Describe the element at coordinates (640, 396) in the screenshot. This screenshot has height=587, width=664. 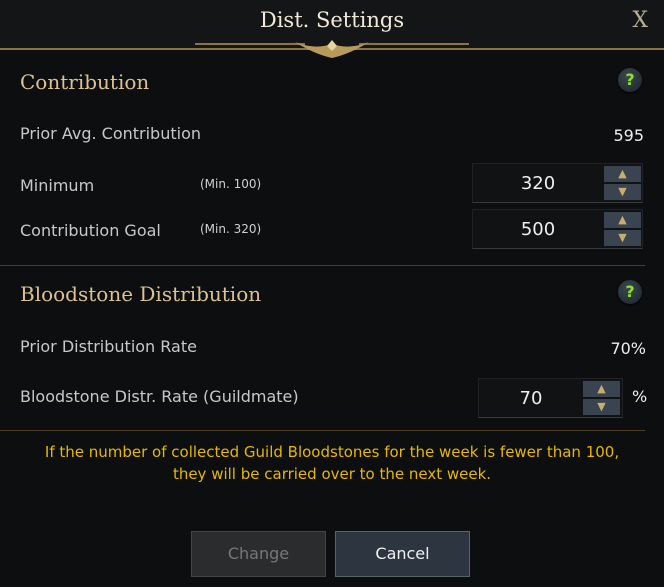
I see `rate-unit: %` at that location.